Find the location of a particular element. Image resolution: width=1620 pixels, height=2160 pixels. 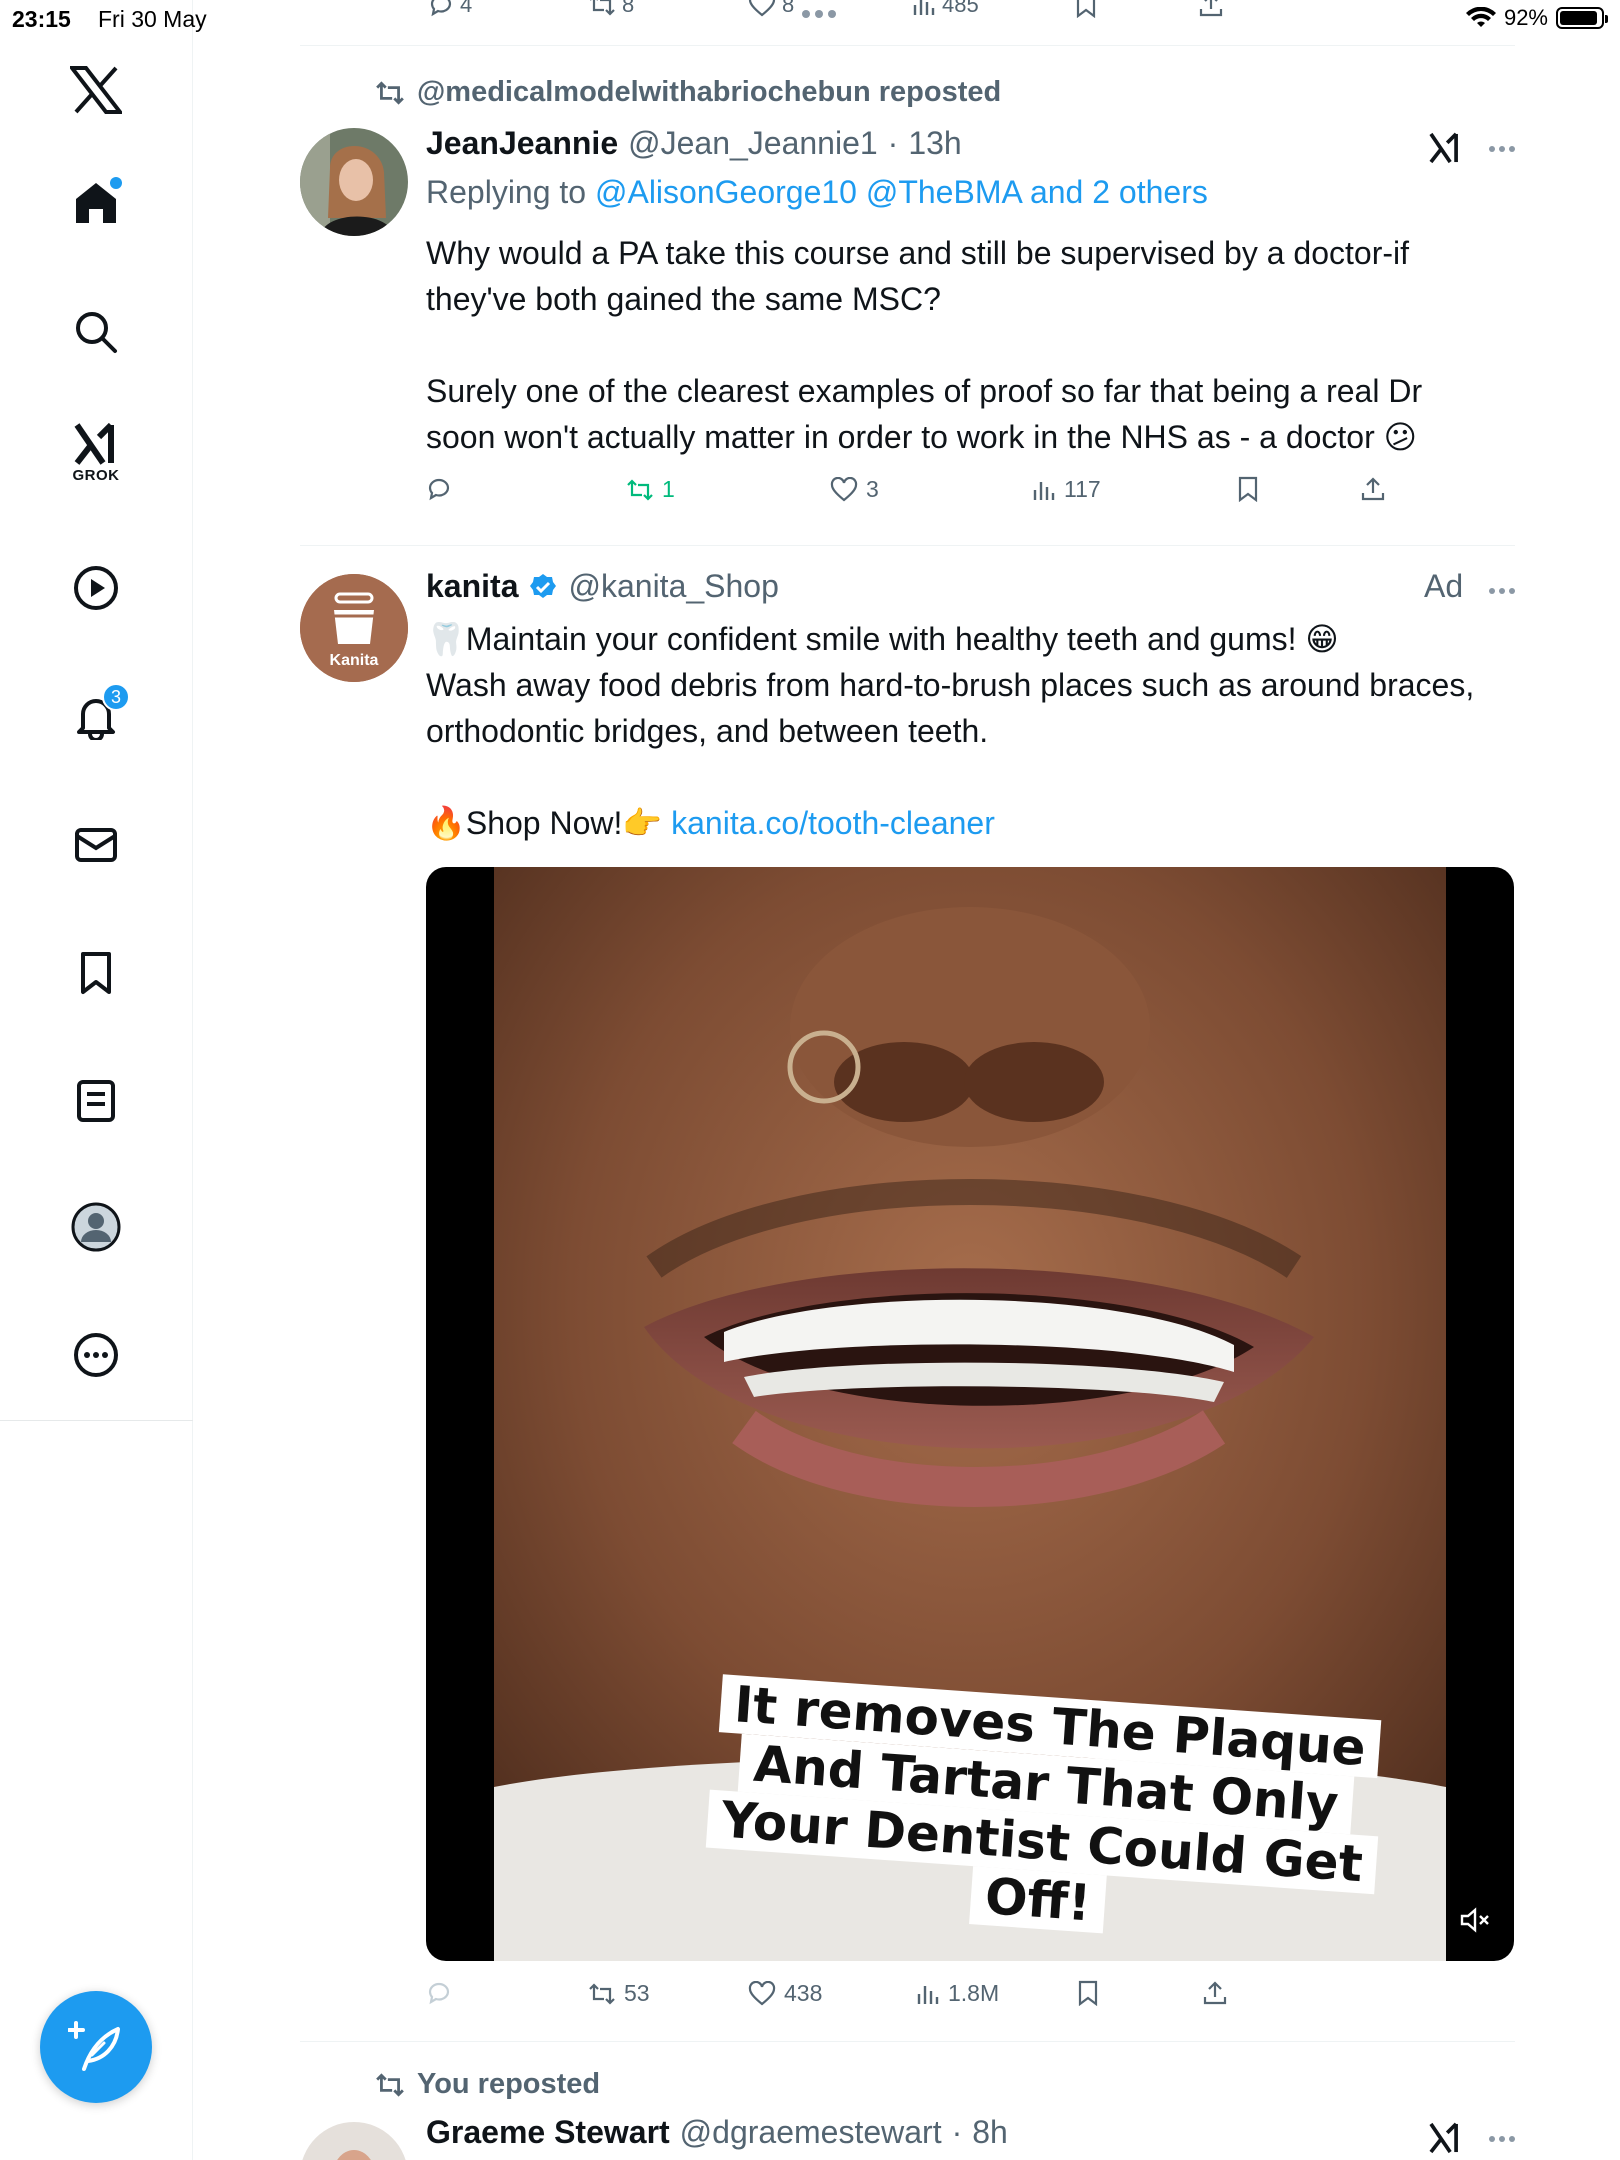

profile-avatar-icon is located at coordinates (96, 1227).